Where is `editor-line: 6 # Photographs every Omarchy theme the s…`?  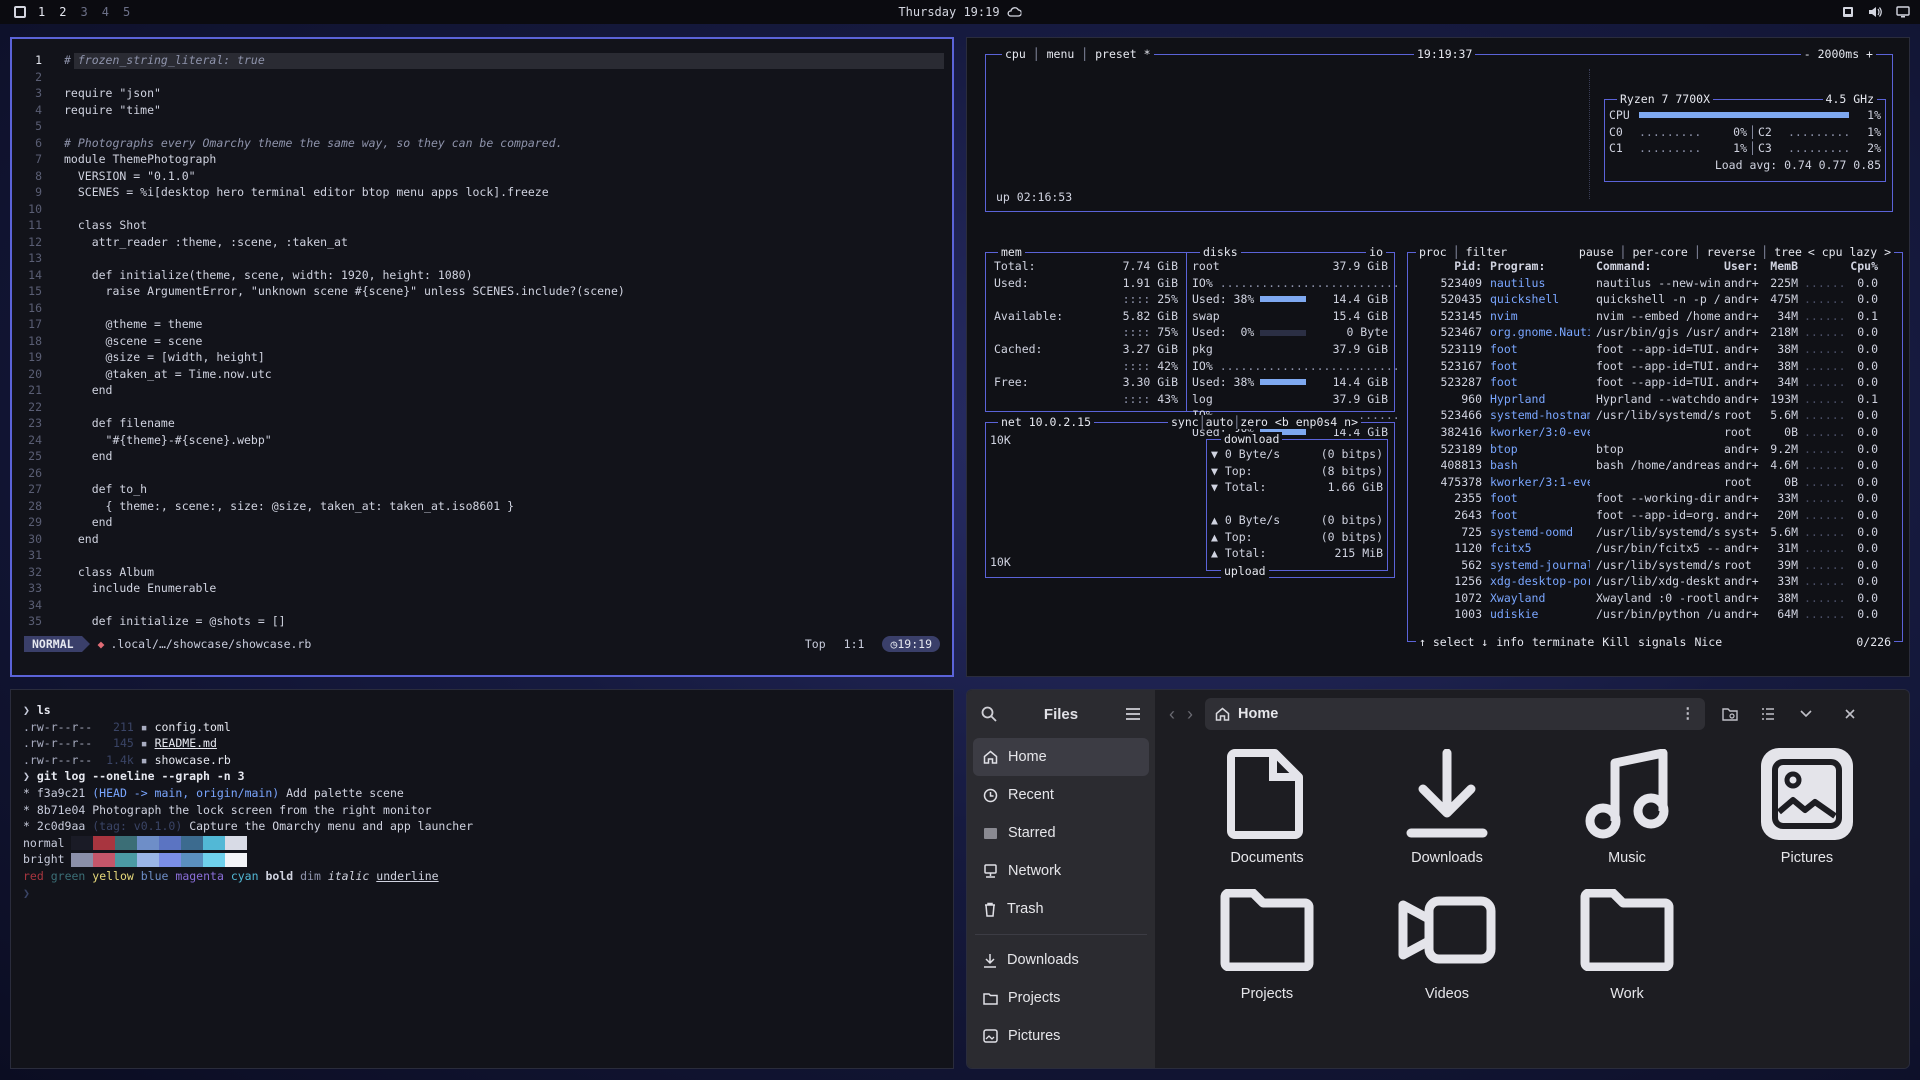 editor-line: 6 # Photographs every Omarchy theme the s… is located at coordinates (482, 143).